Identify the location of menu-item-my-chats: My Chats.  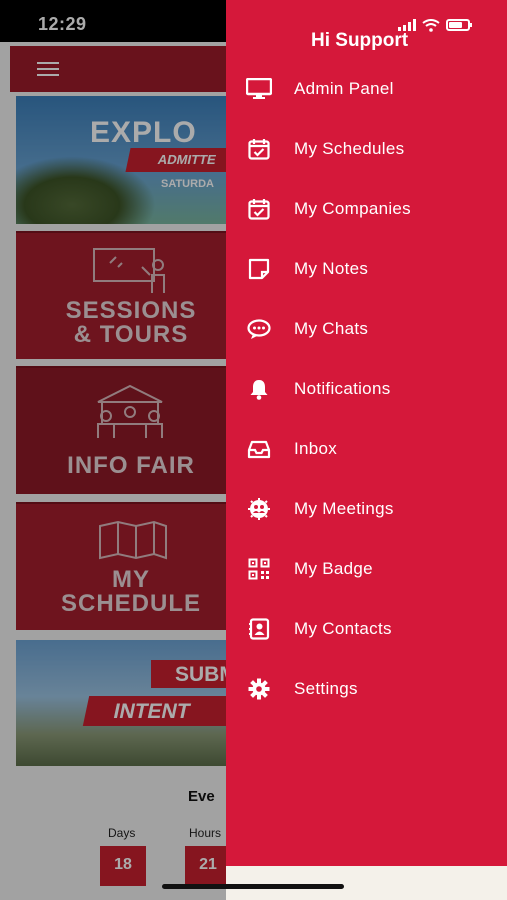
(366, 329).